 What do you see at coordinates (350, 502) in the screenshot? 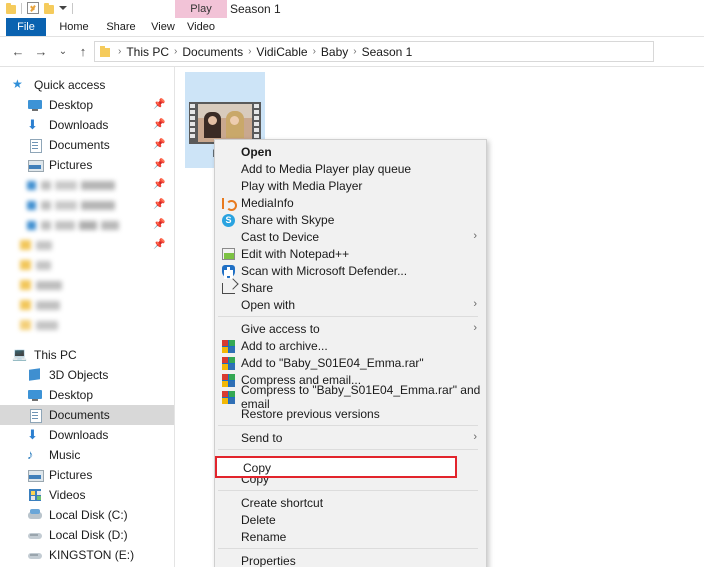
I see `menu-item-create-shortcut: Create shortcut` at bounding box center [350, 502].